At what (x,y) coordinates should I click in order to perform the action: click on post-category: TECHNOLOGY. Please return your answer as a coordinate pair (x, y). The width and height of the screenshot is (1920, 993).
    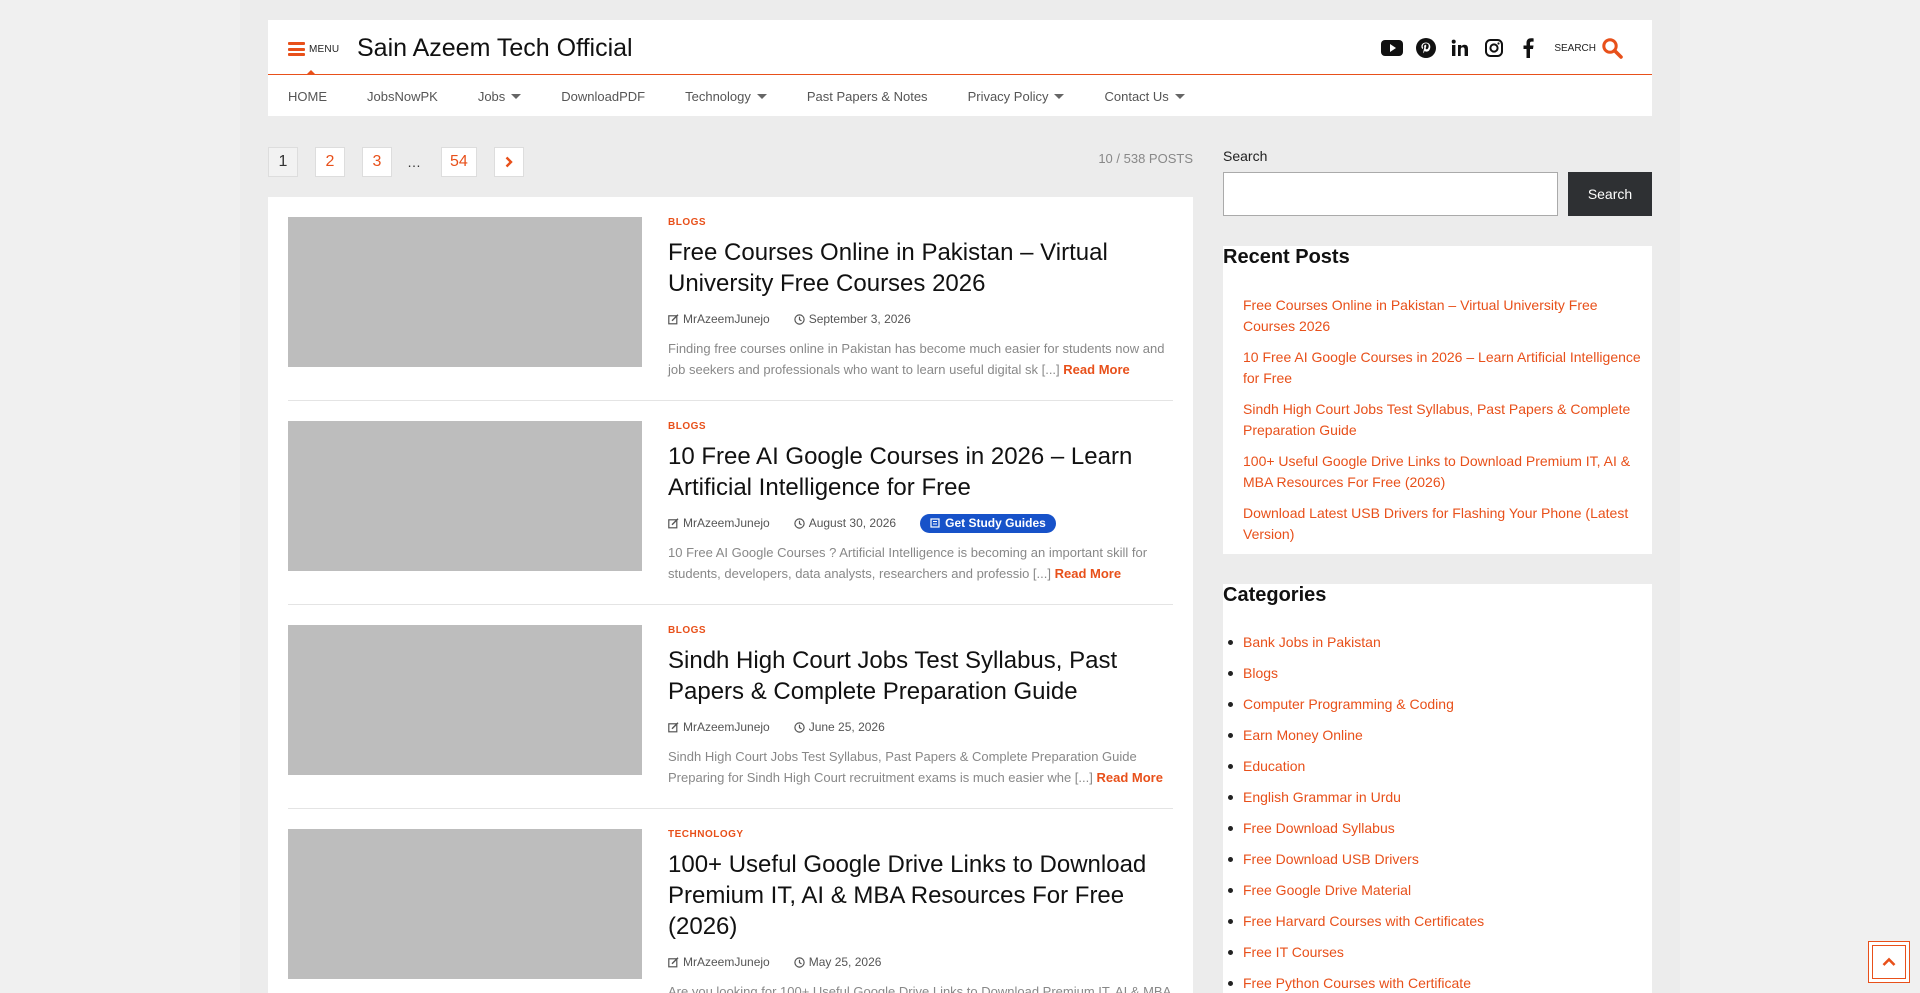
    Looking at the image, I should click on (920, 834).